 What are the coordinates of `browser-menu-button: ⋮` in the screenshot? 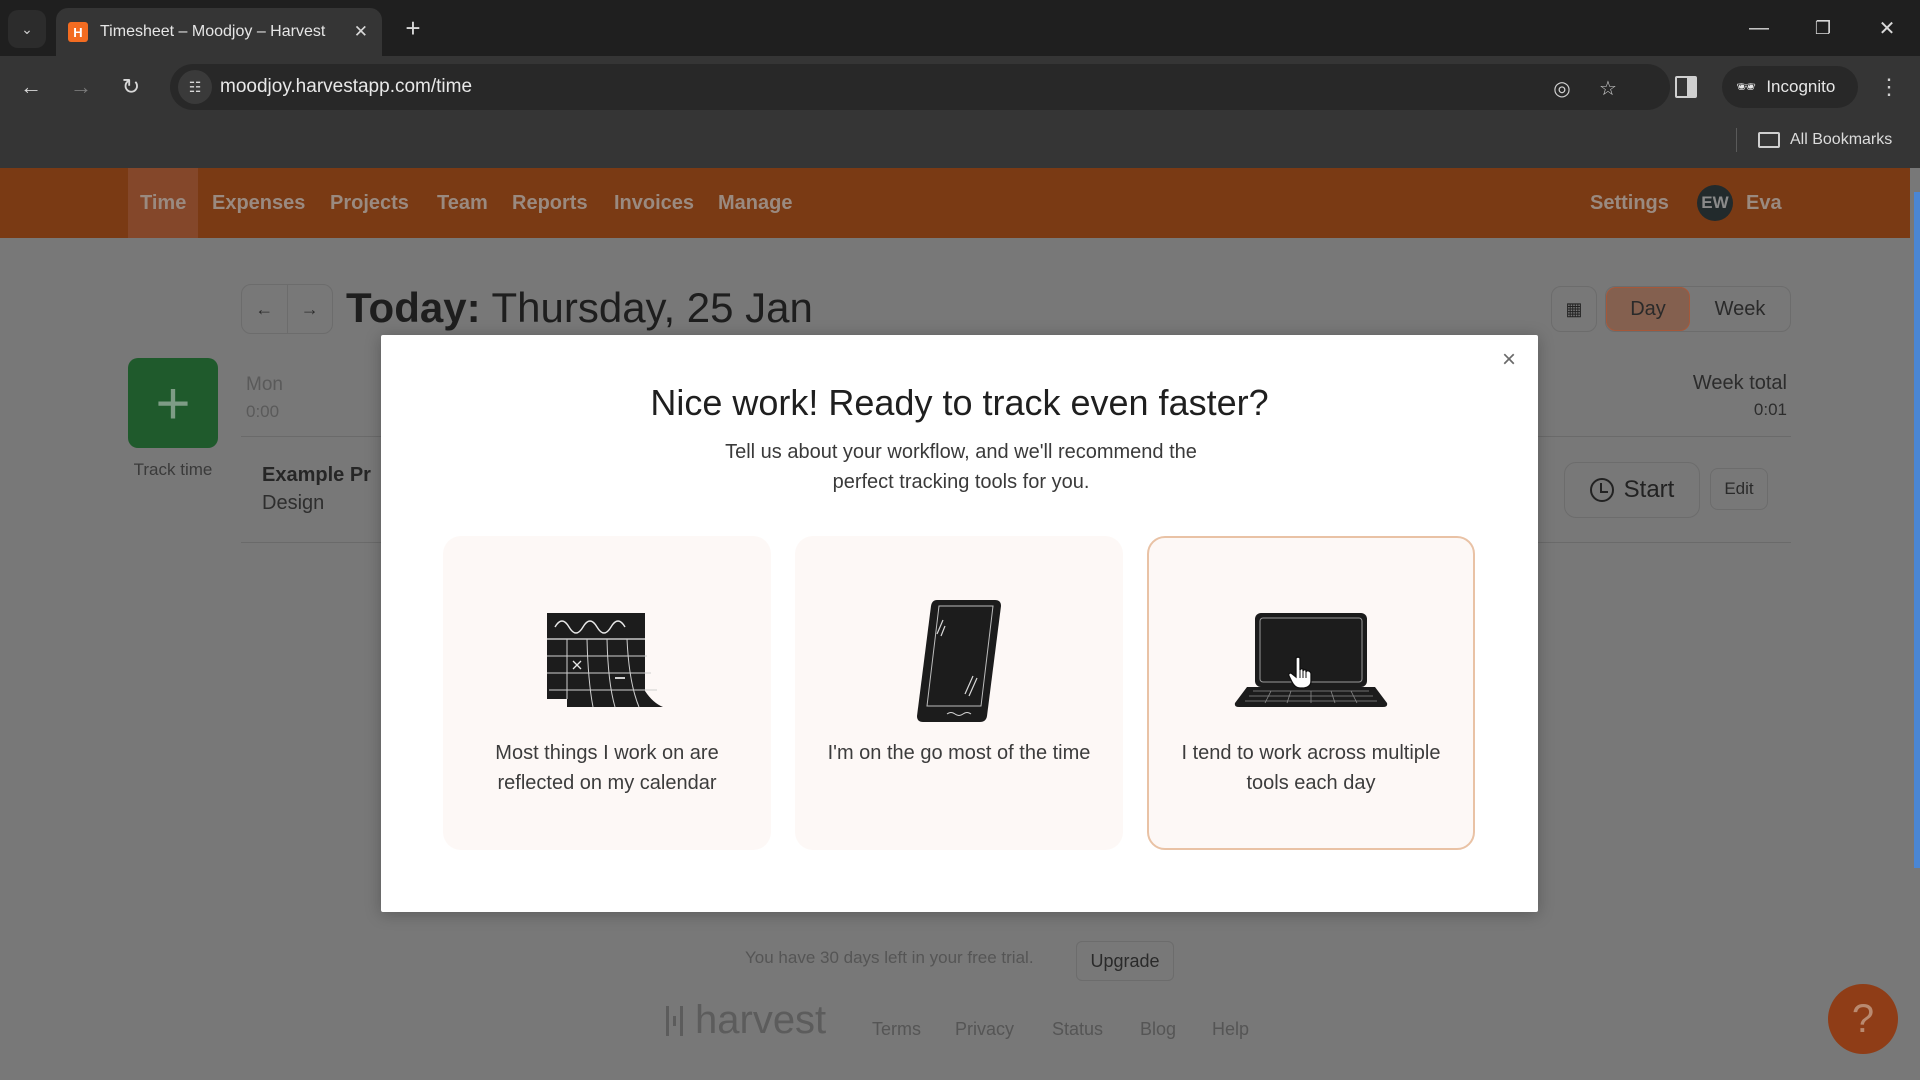 It's located at (1889, 87).